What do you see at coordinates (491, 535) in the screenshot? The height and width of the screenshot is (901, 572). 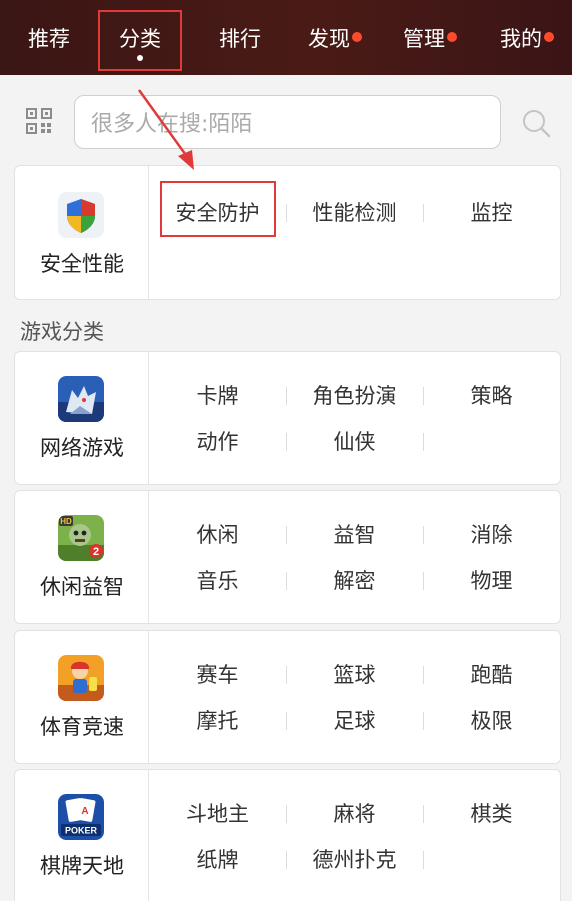 I see `sub-category-item: 消除` at bounding box center [491, 535].